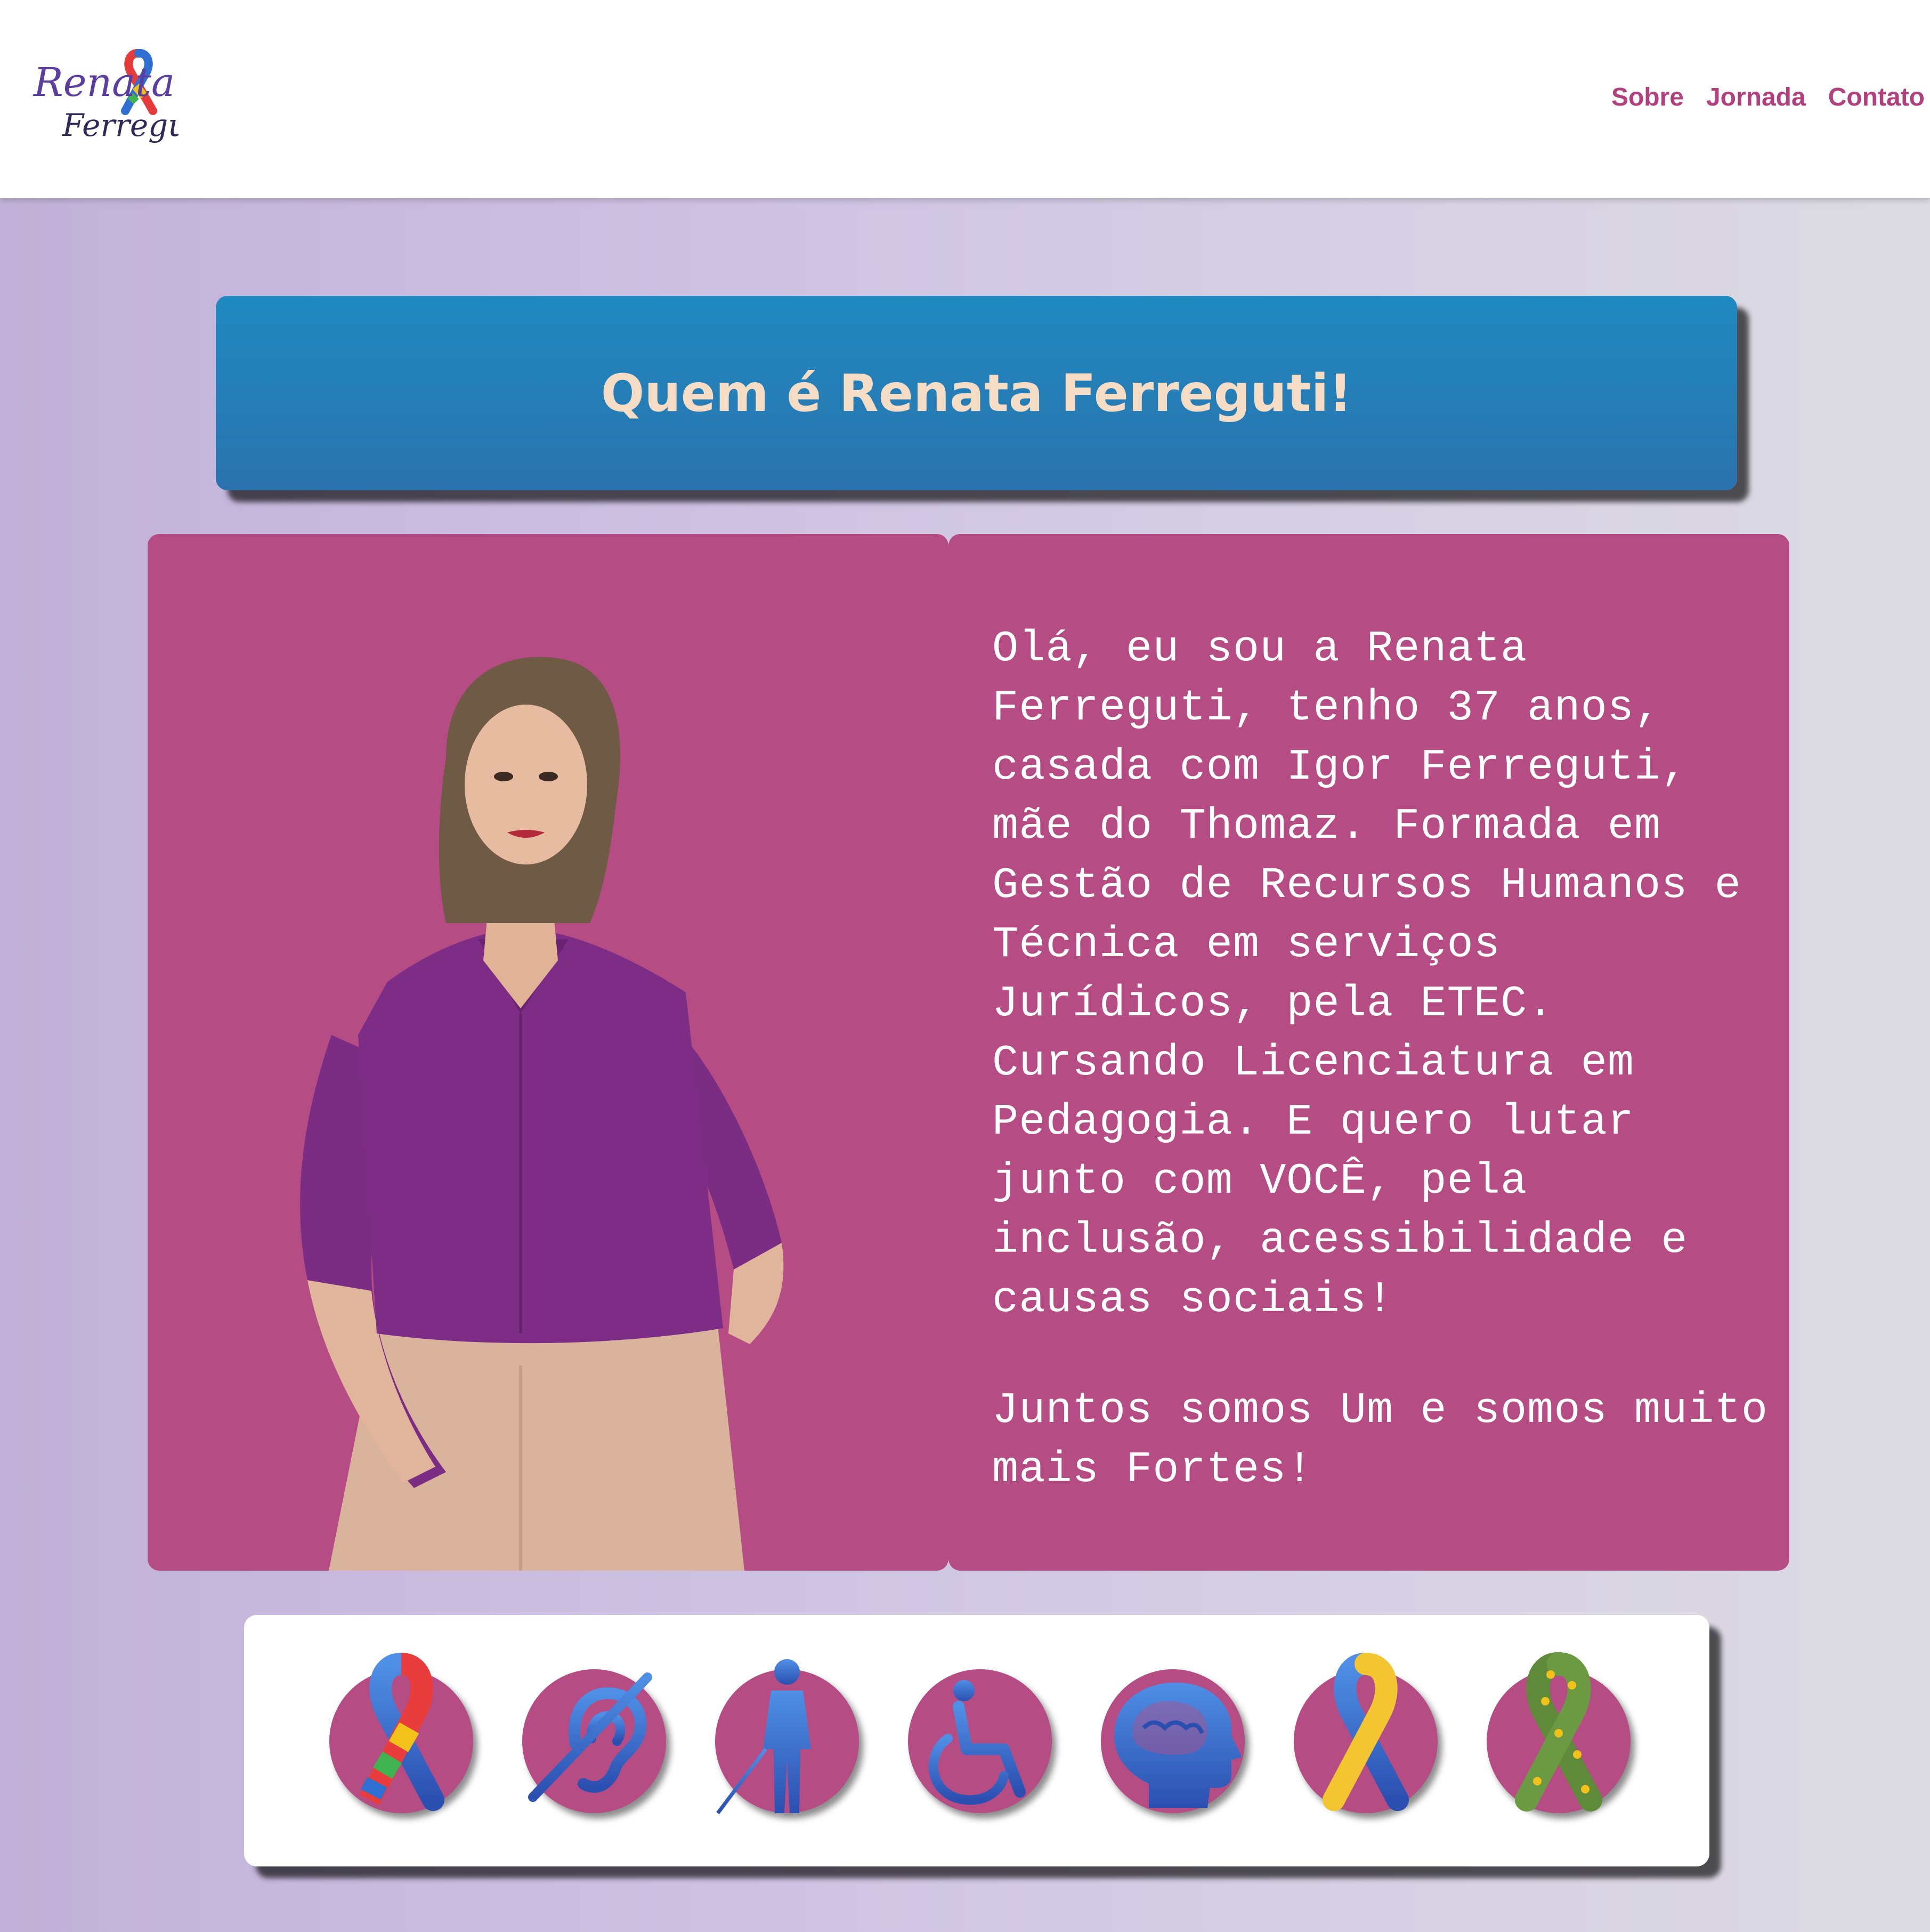  What do you see at coordinates (787, 1737) in the screenshot?
I see `visual-impairment-icon` at bounding box center [787, 1737].